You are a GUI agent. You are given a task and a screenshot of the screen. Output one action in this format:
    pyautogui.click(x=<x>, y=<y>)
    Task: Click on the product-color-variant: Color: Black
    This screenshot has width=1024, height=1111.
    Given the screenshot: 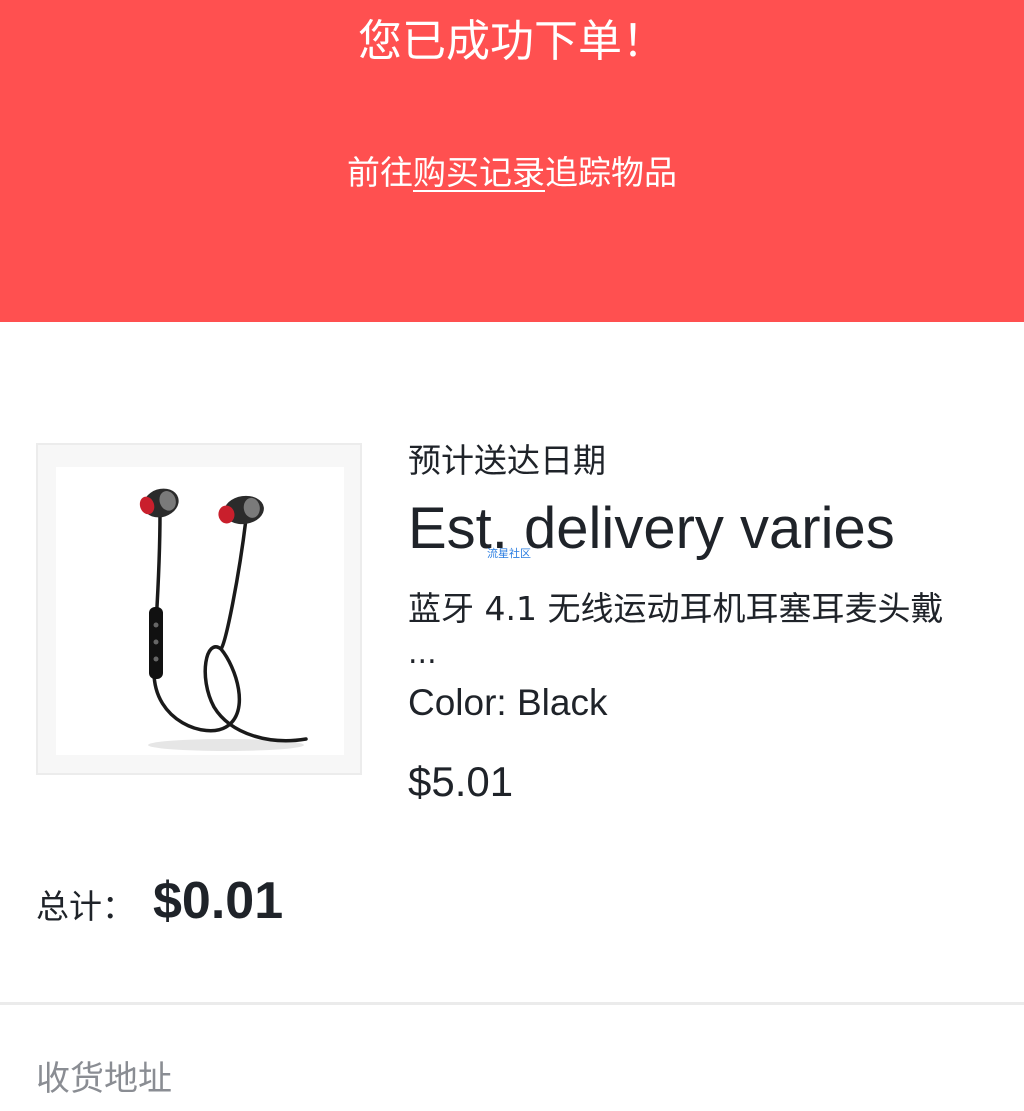 What is the action you would take?
    pyautogui.click(x=508, y=702)
    